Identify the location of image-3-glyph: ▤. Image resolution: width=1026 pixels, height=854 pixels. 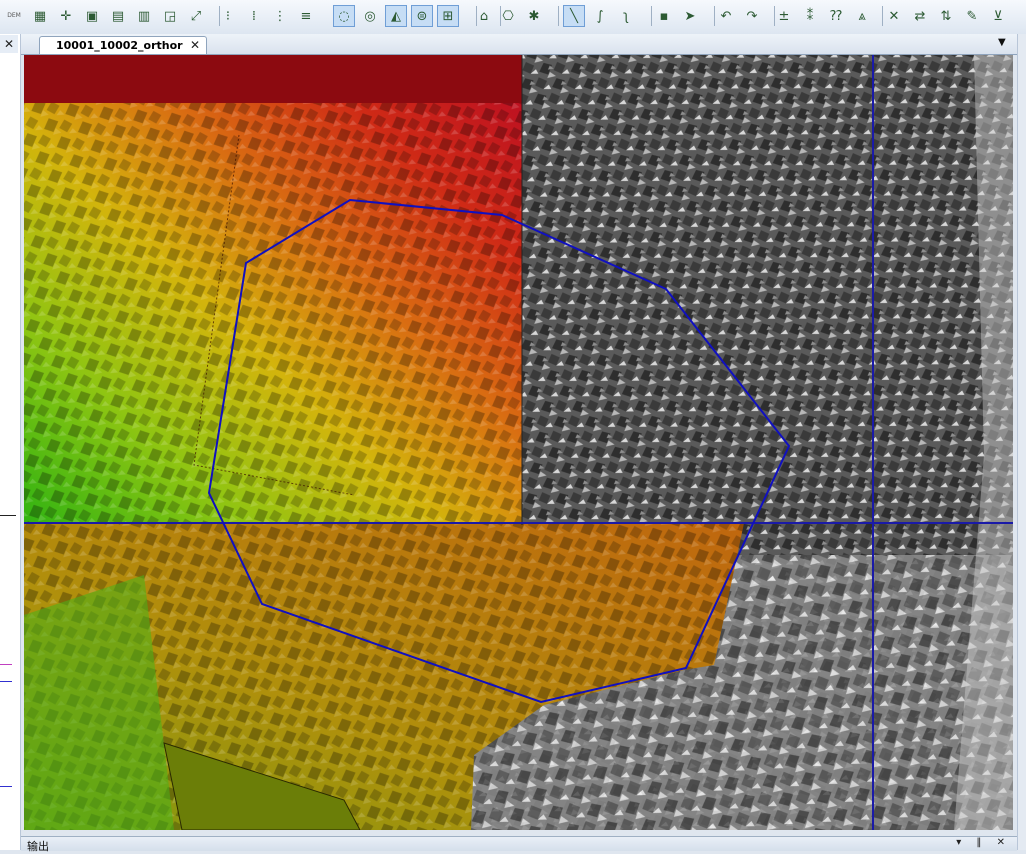
(118, 16).